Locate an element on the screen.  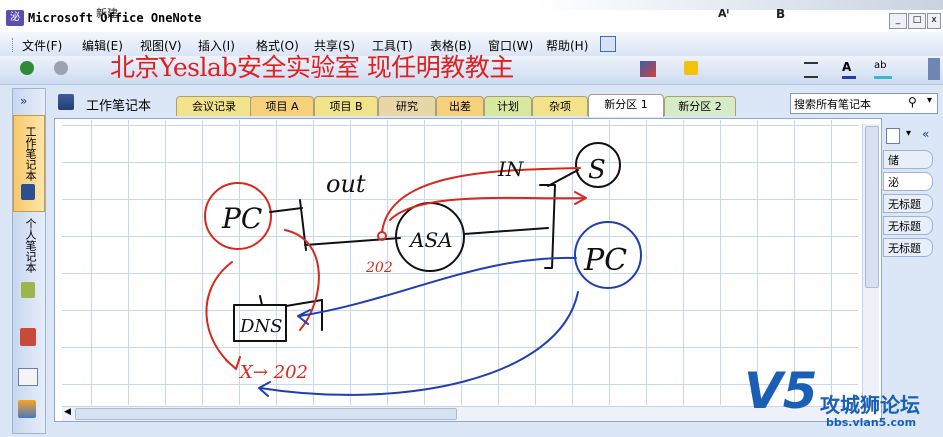
logo-text: 攻城狮论坛 is located at coordinates (870, 405).